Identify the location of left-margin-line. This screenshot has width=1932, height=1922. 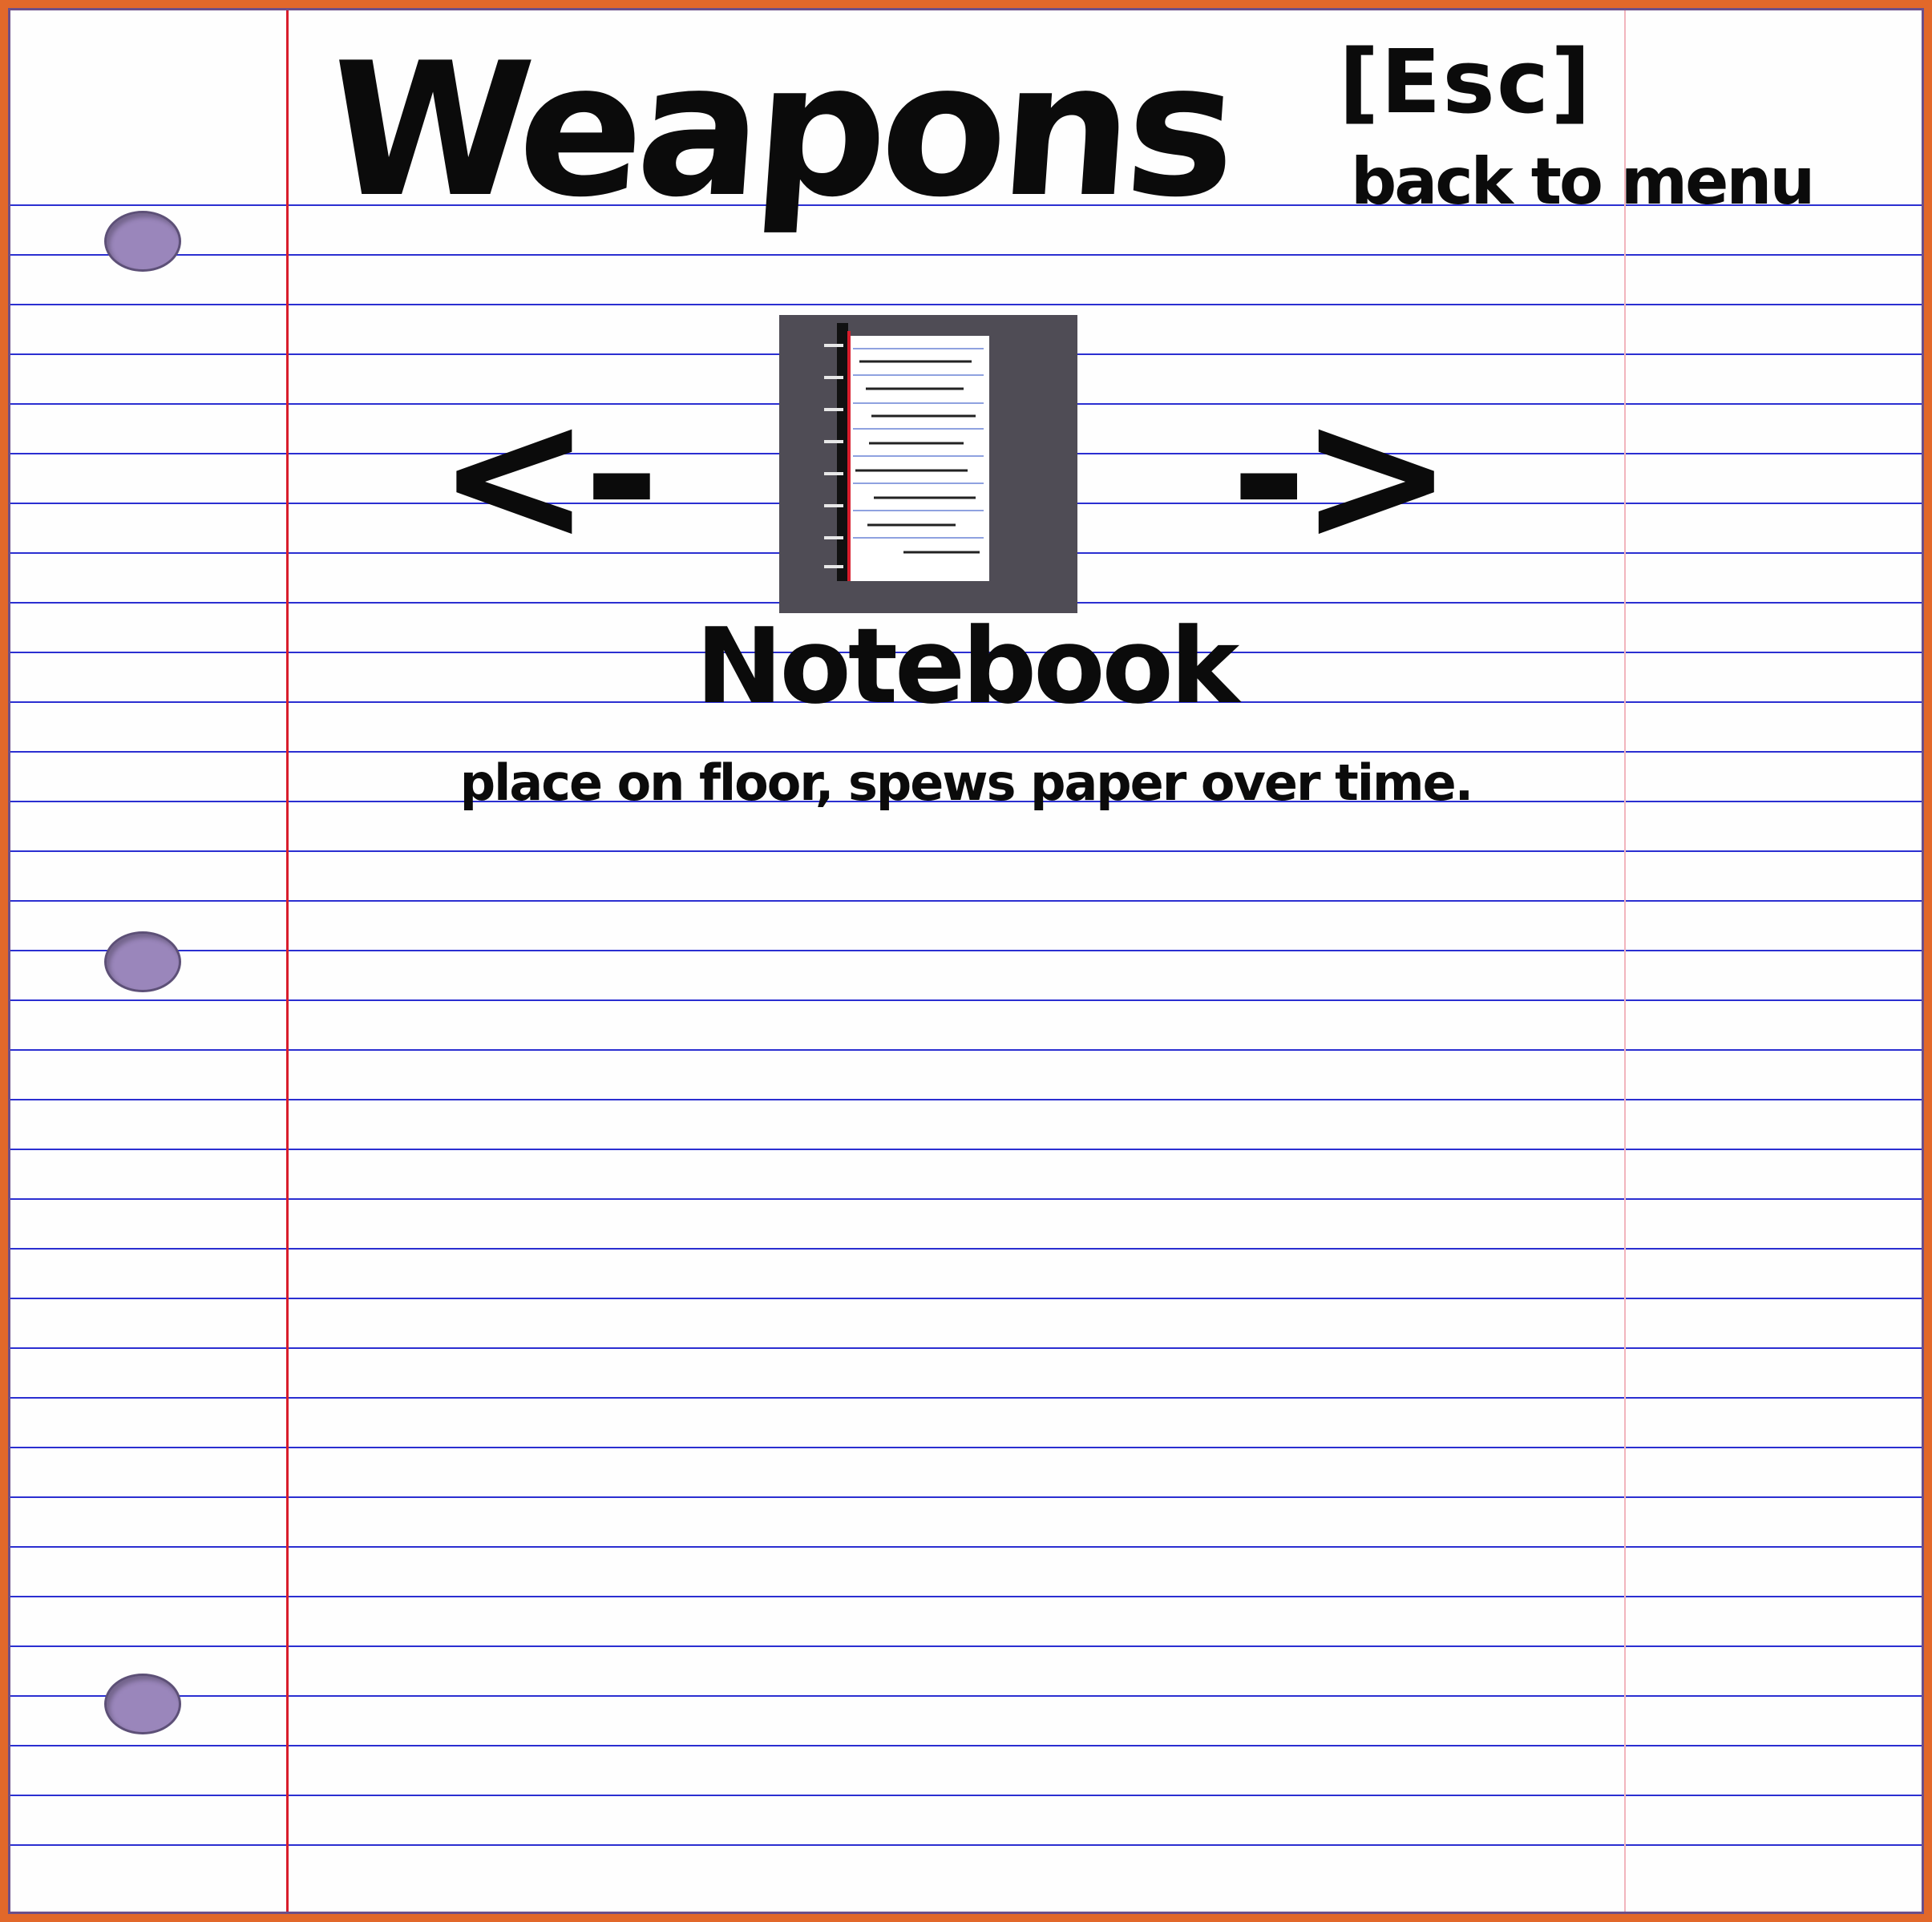
(287, 961).